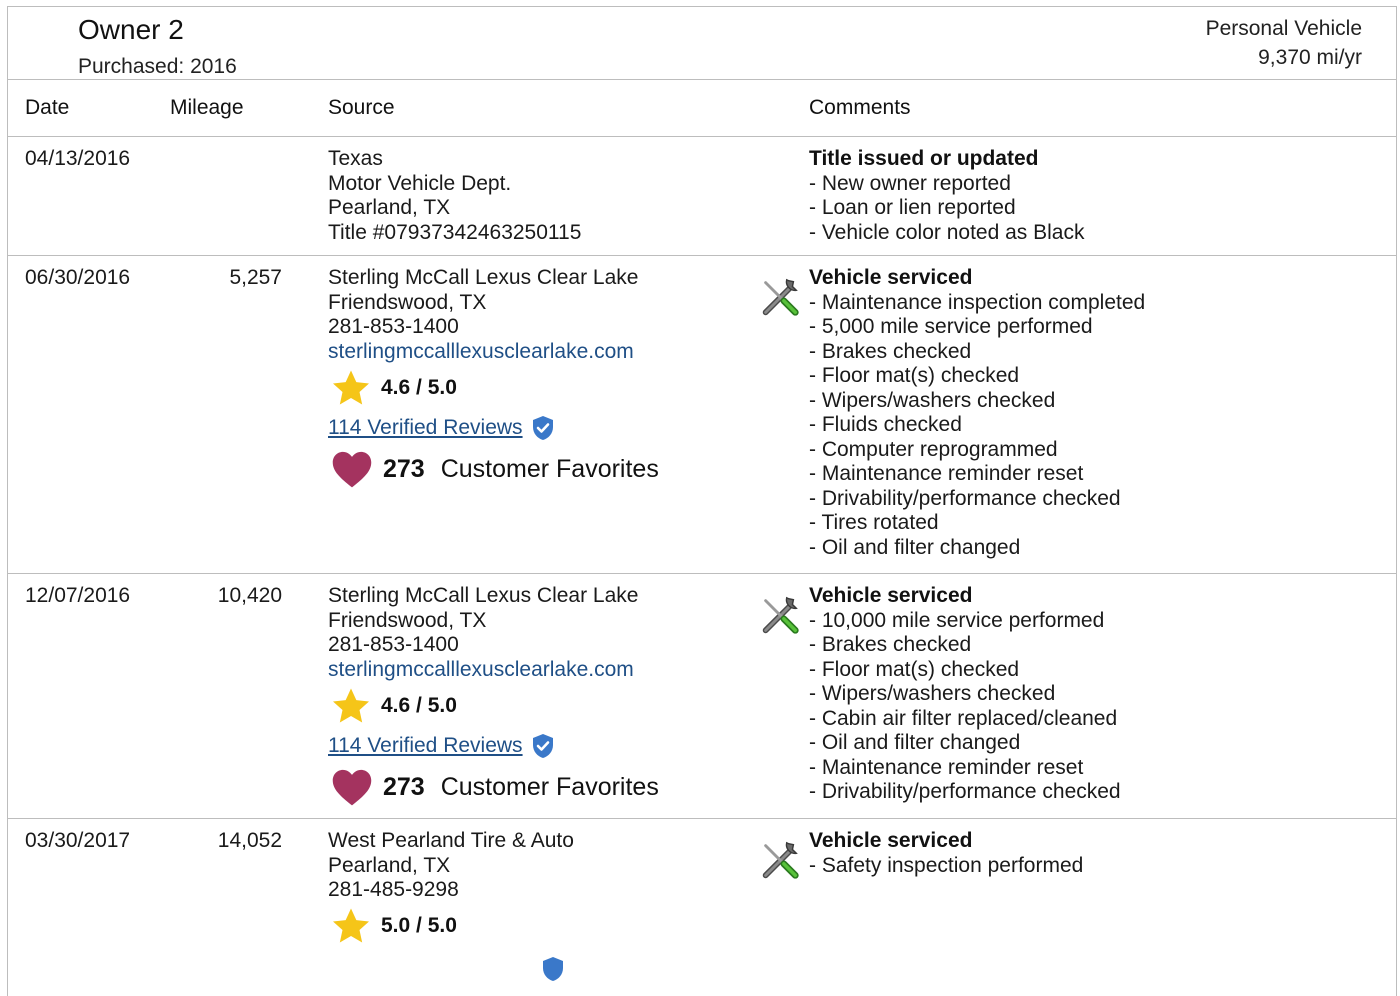  I want to click on comment-line: - Computer reprogrammed, so click(933, 449).